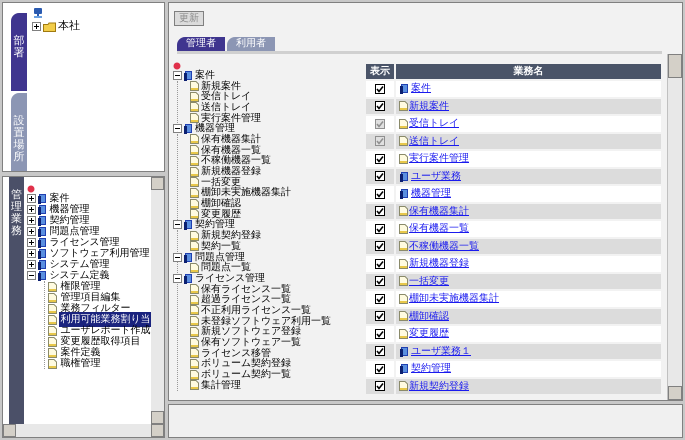 This screenshot has width=685, height=440. Describe the element at coordinates (429, 316) in the screenshot. I see `task-link: 棚卸確認` at that location.